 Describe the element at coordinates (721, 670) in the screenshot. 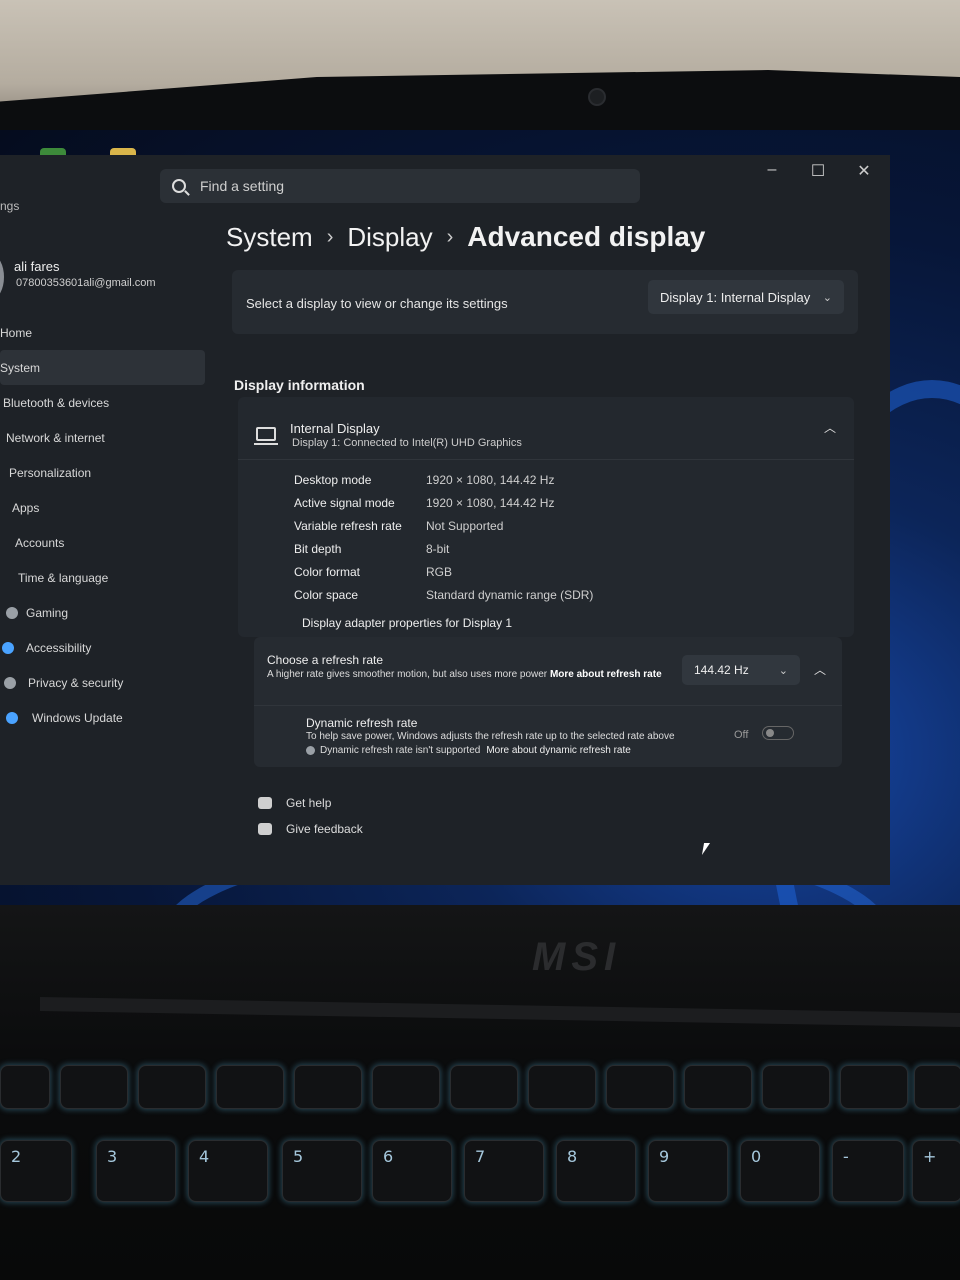

I see `refresh-rate-value: 144.42 Hz` at that location.